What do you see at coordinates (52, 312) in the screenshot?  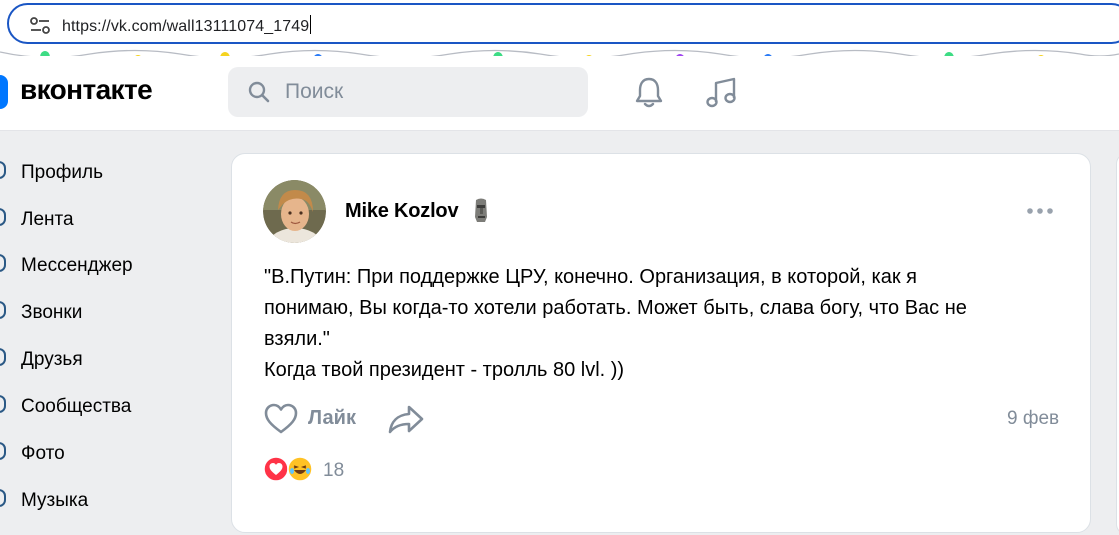 I see `sidebar-item-label: Звонки` at bounding box center [52, 312].